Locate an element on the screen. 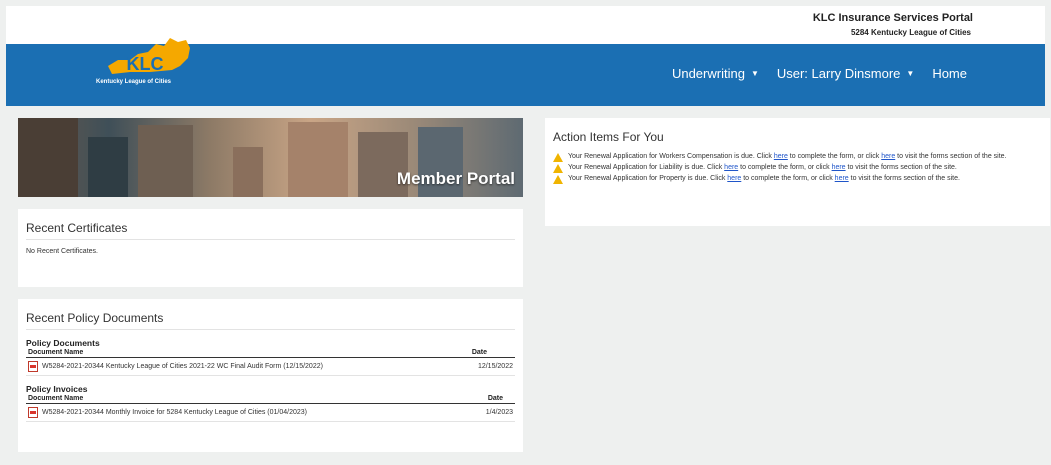  nav-home: Home is located at coordinates (949, 73).